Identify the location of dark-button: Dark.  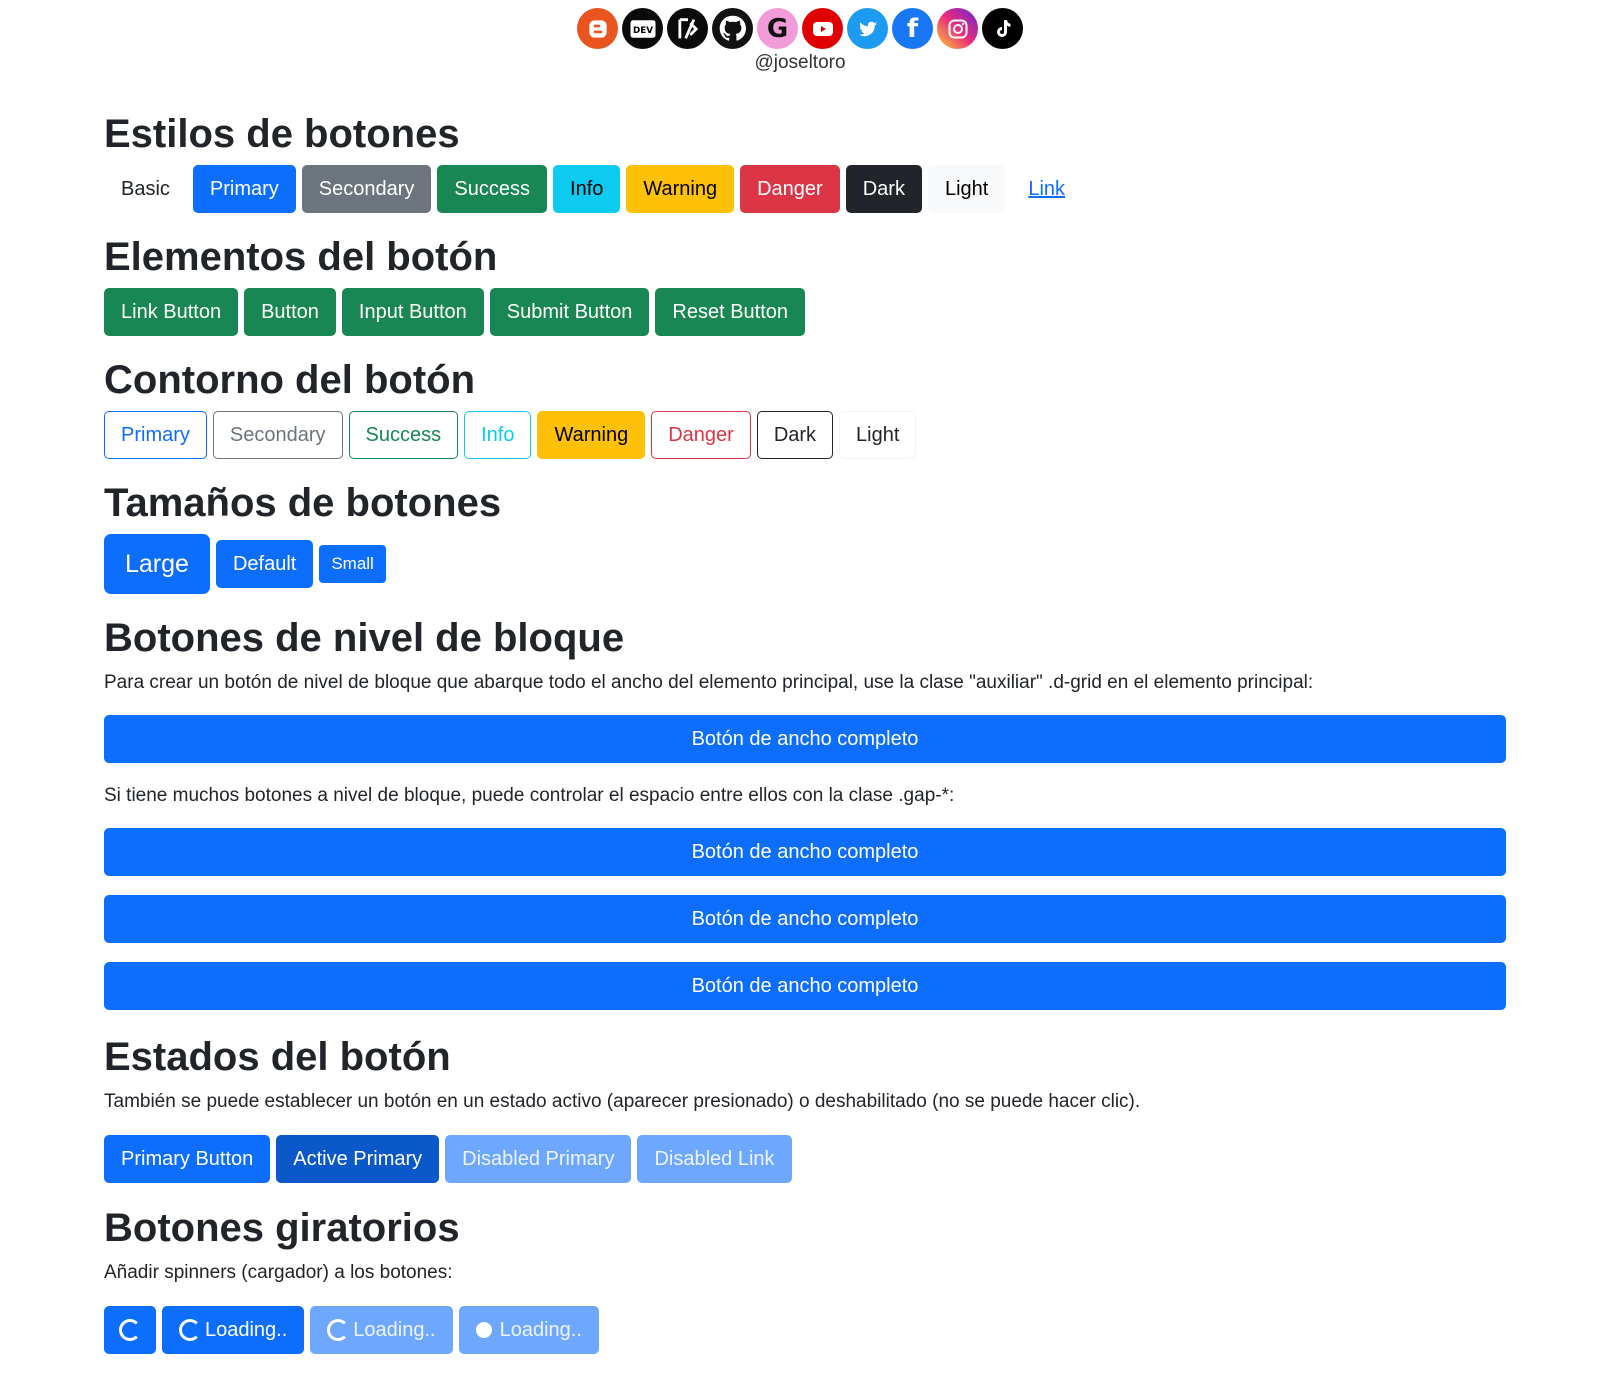
(883, 189).